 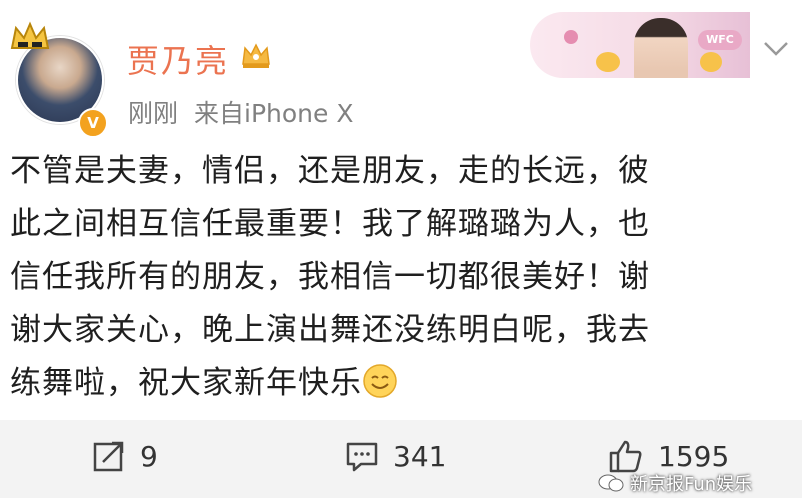 I want to click on wechat-icon, so click(x=611, y=483).